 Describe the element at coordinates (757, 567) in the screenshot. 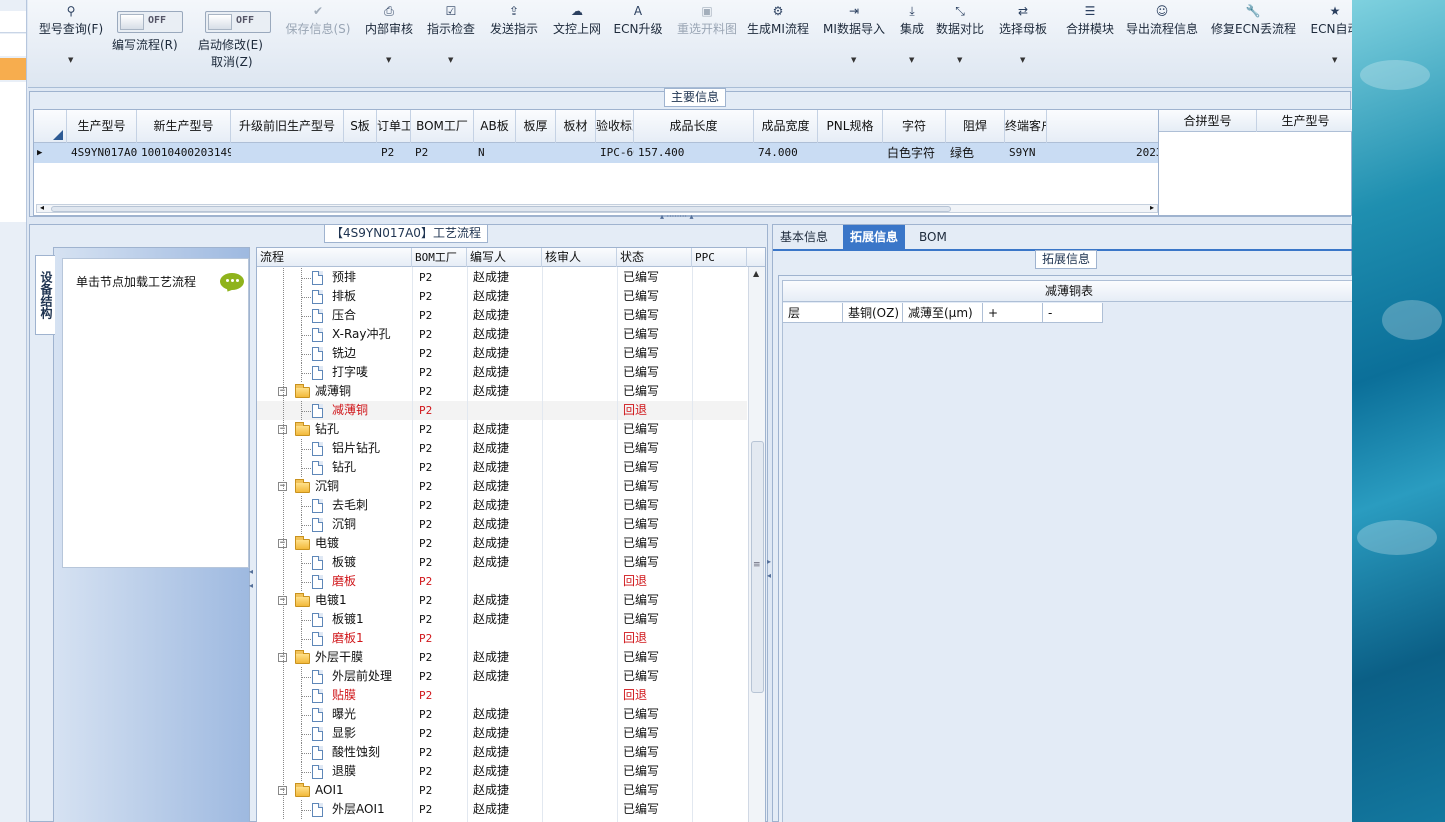

I see `scroll-thumb: ≡` at that location.